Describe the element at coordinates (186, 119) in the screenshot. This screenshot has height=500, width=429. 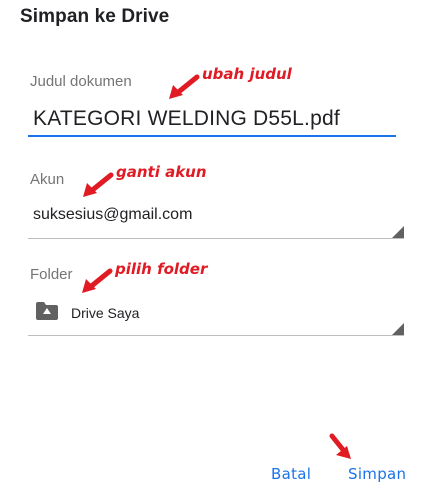
I see `document-title-input: KATEGORI WELDING D55L.pdf` at that location.